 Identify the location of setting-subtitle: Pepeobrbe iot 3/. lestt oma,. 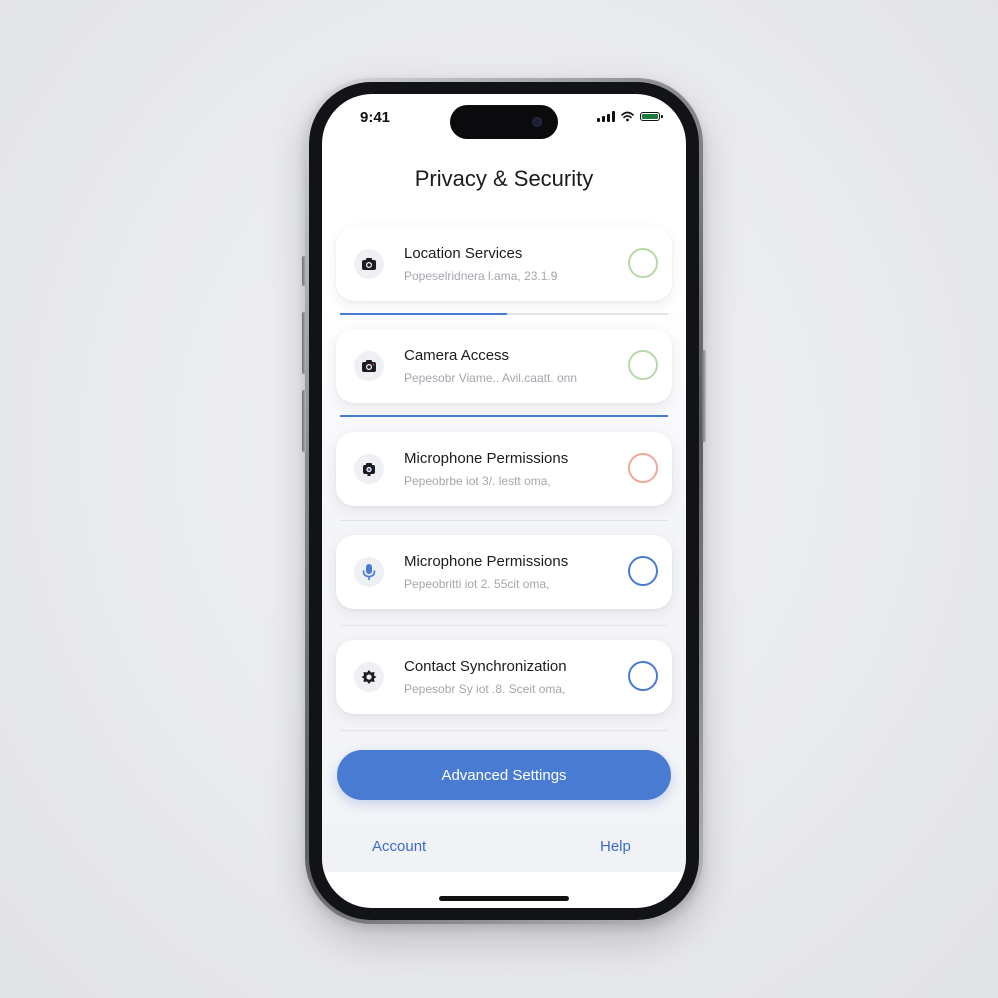
(477, 481).